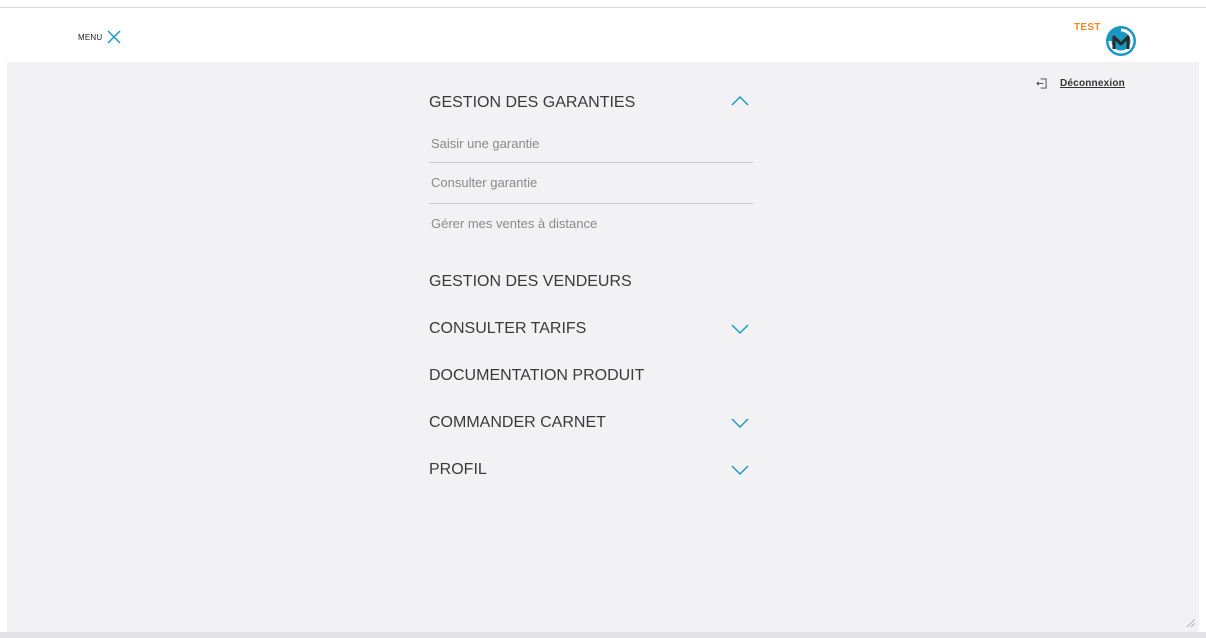 This screenshot has height=638, width=1206. Describe the element at coordinates (1190, 621) in the screenshot. I see `resize-handle-icon` at that location.